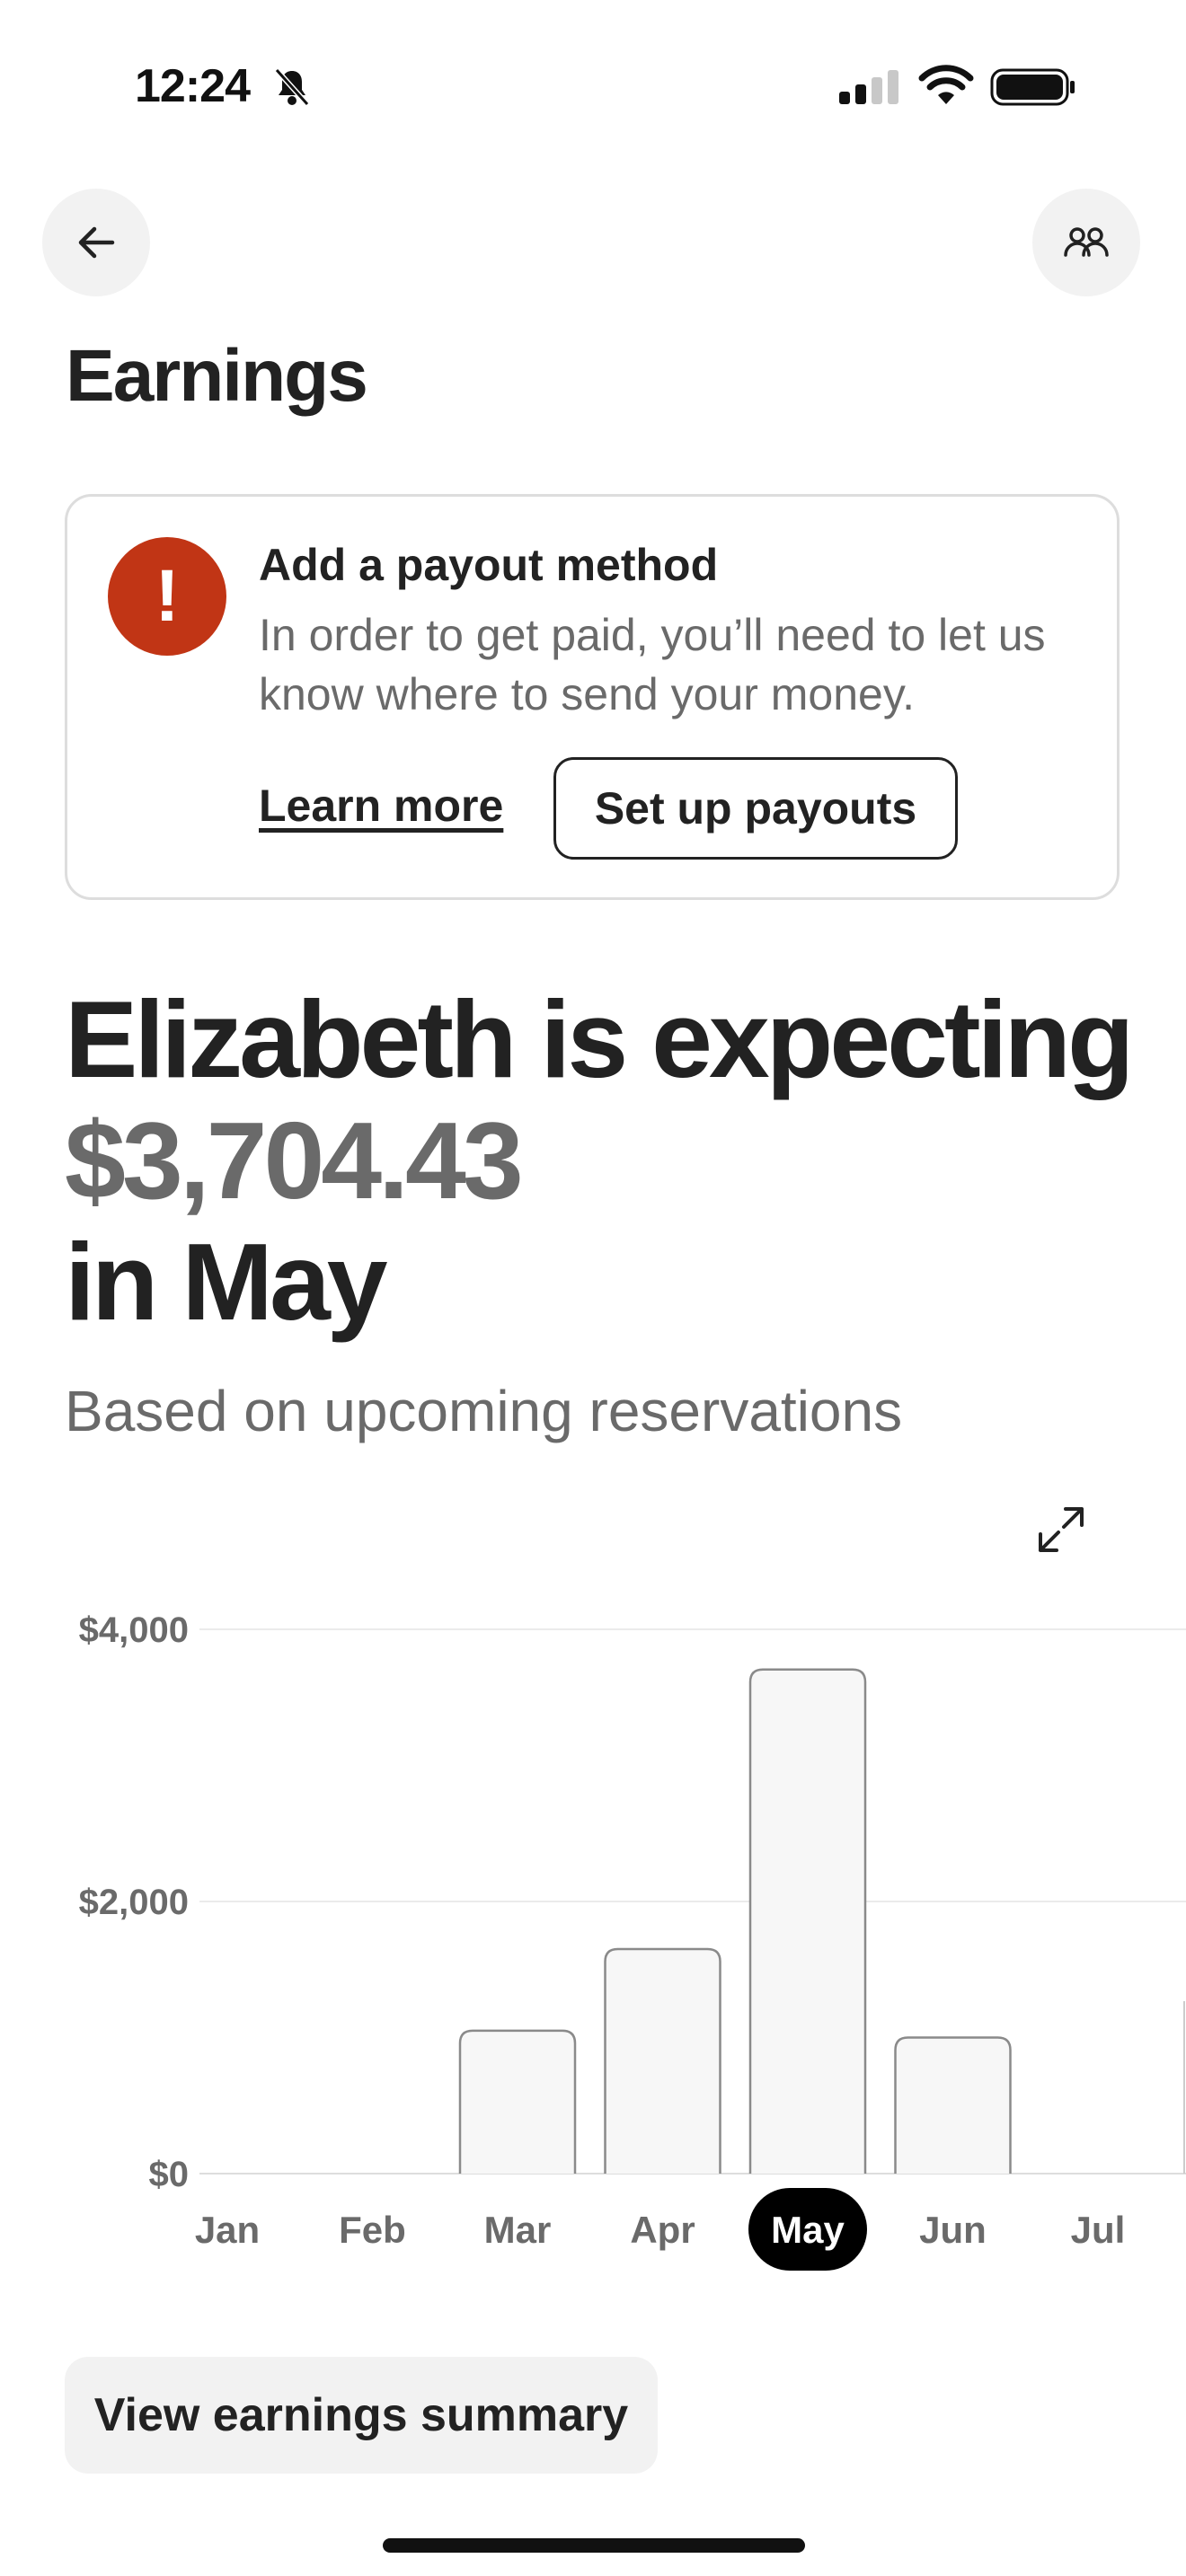  I want to click on bell-off-icon, so click(292, 87).